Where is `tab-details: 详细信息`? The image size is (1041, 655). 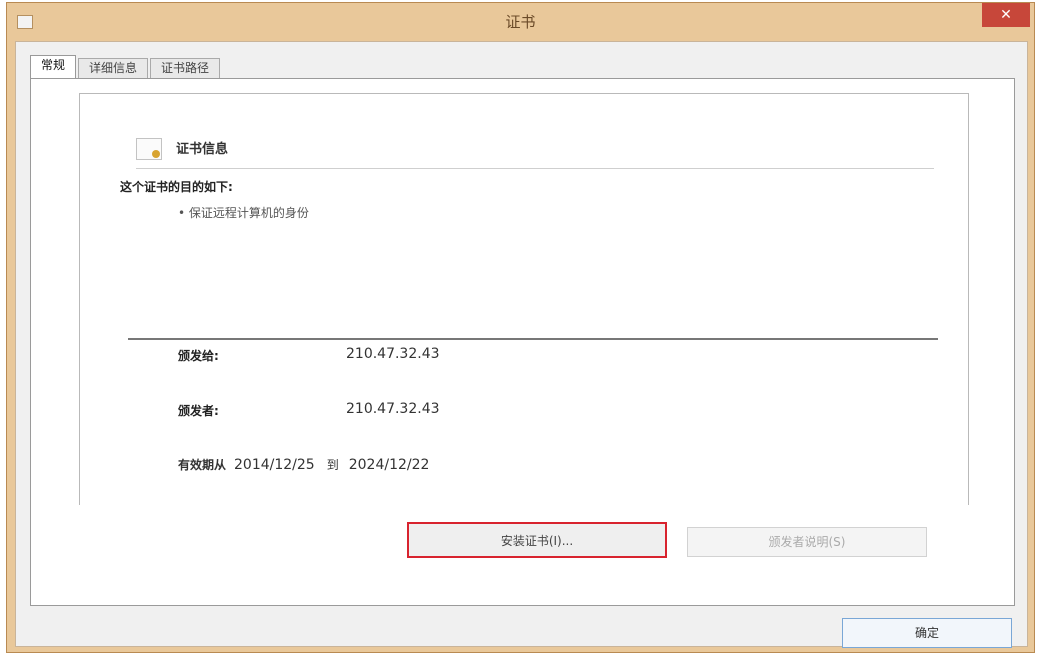 tab-details: 详细信息 is located at coordinates (113, 68).